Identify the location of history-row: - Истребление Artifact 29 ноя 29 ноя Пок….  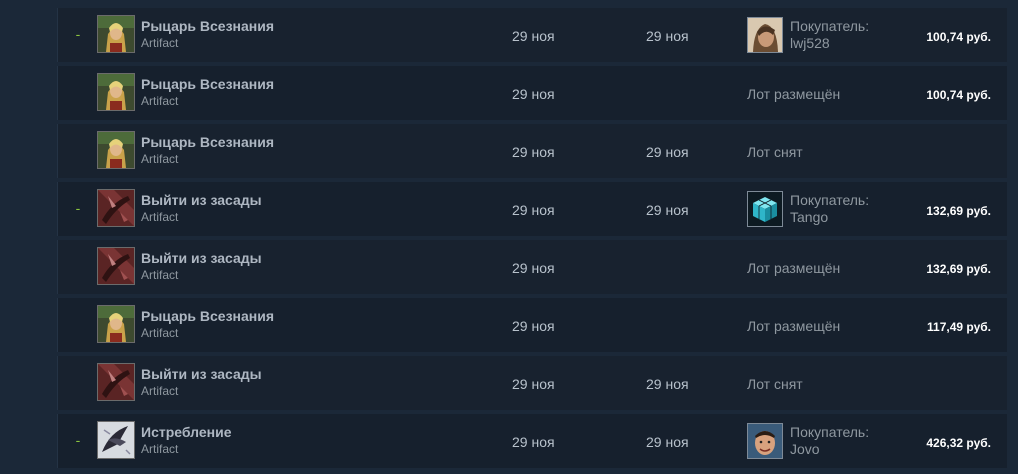
(532, 441).